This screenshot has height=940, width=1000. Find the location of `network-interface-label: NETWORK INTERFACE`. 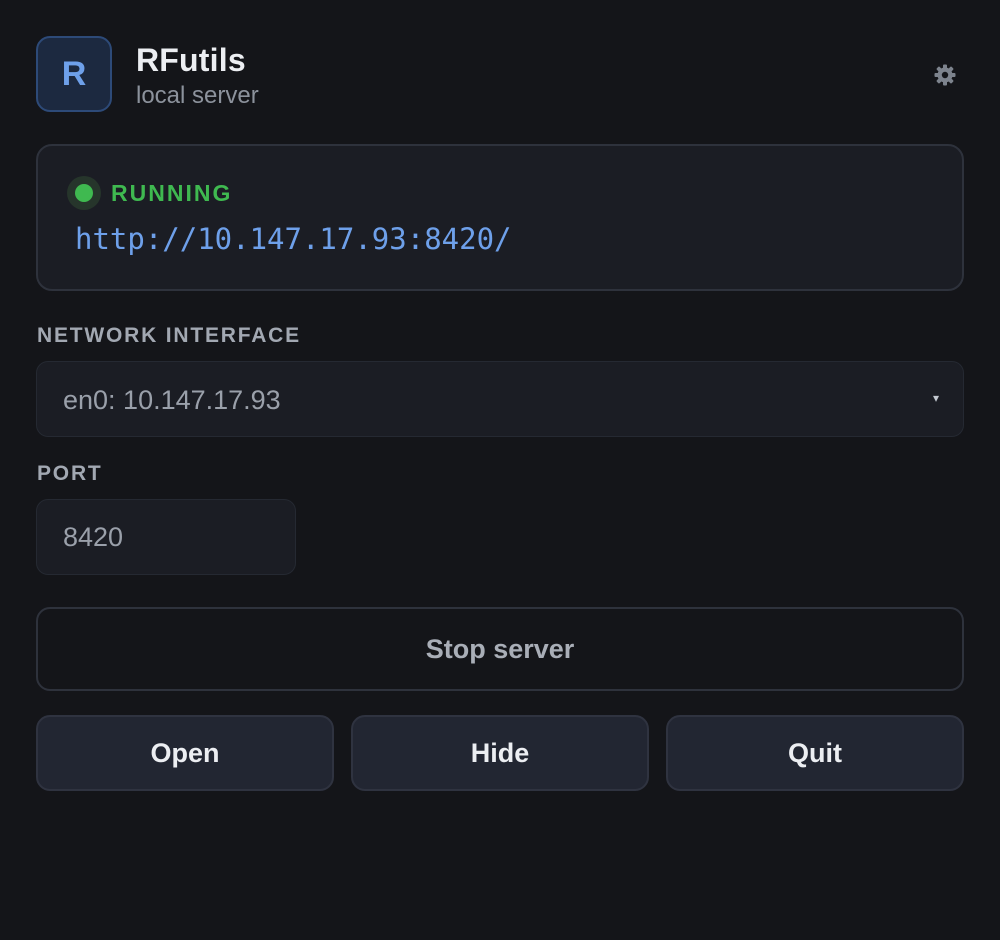

network-interface-label: NETWORK INTERFACE is located at coordinates (169, 335).